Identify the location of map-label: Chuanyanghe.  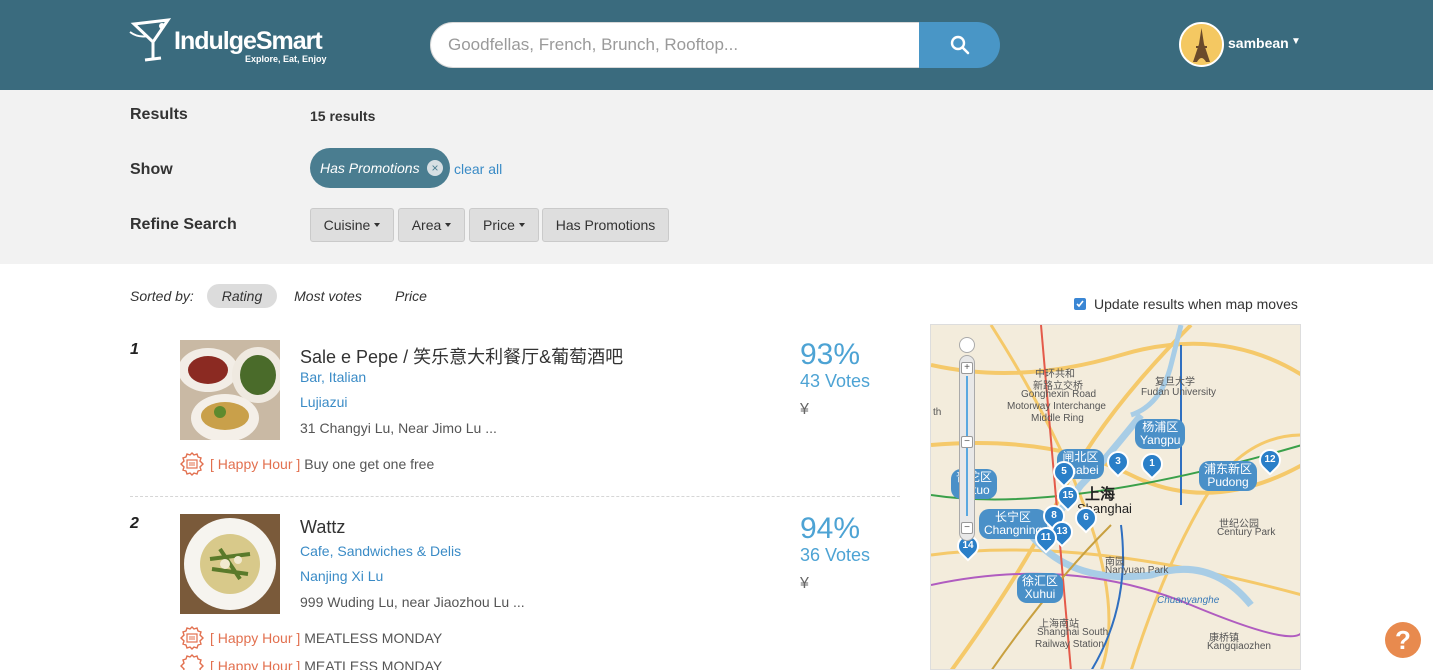
(1188, 600).